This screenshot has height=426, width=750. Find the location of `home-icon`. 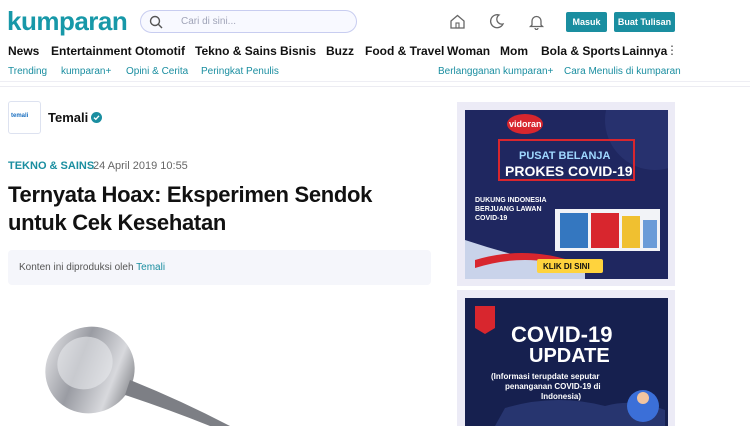

home-icon is located at coordinates (457, 21).